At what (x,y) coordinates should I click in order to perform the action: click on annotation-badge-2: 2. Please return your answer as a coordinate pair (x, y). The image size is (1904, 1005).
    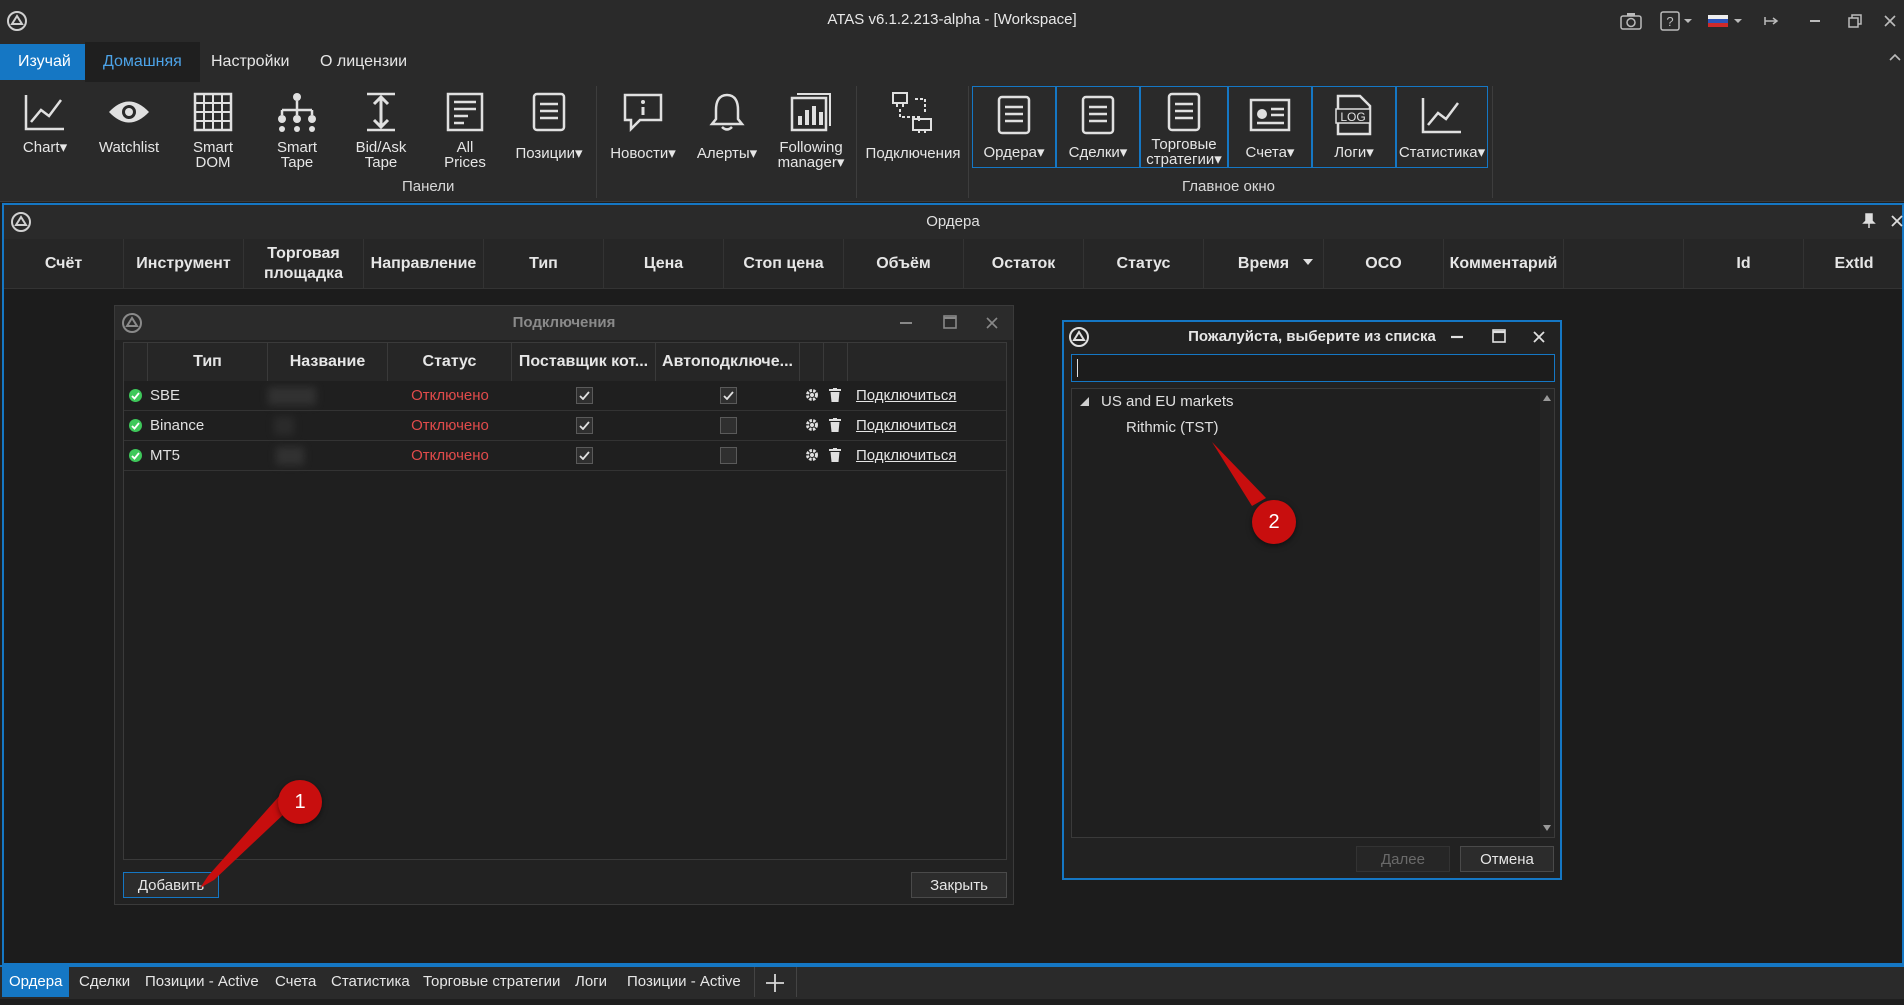
    Looking at the image, I should click on (1274, 522).